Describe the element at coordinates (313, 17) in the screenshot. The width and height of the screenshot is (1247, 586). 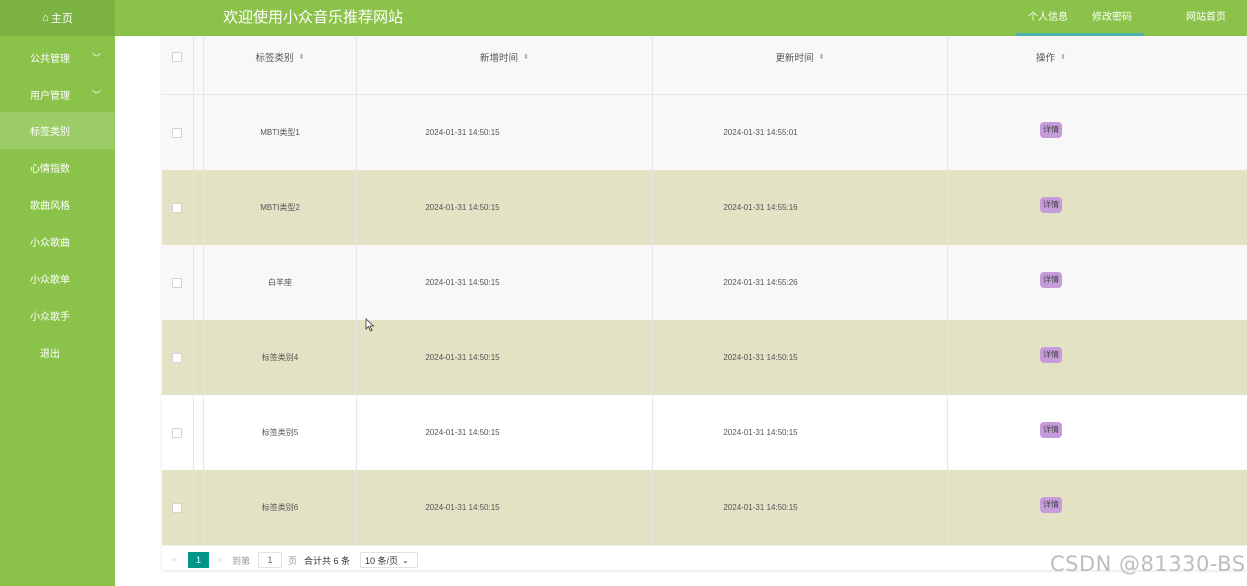
I see `site-title: 欢迎使用小众音乐推荐网站` at that location.